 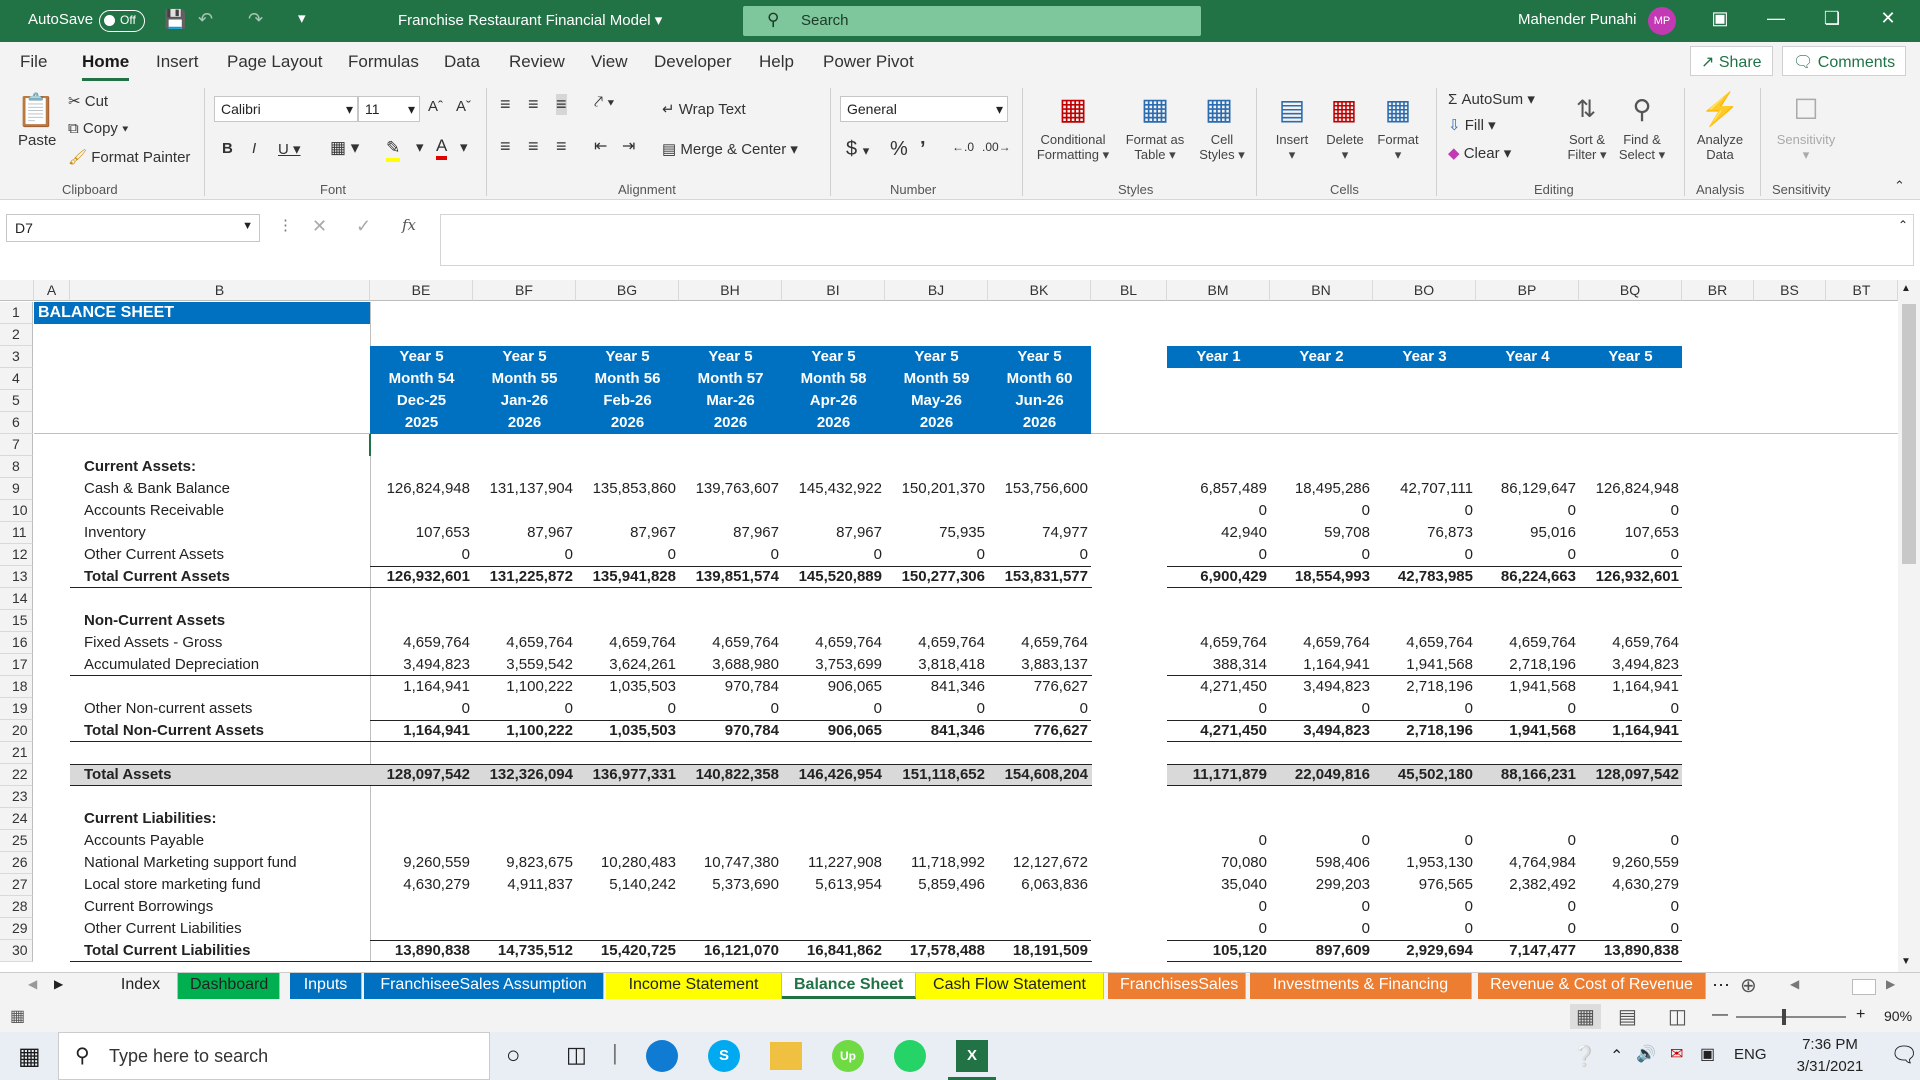 What do you see at coordinates (576, 1055) in the screenshot?
I see `task-view-icon: ◫` at bounding box center [576, 1055].